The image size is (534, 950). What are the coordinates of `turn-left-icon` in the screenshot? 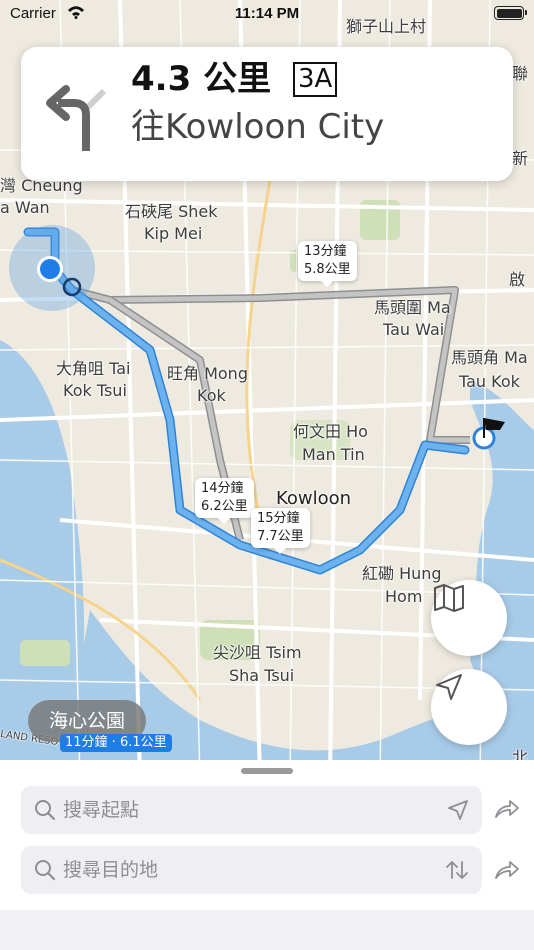 It's located at (76, 118).